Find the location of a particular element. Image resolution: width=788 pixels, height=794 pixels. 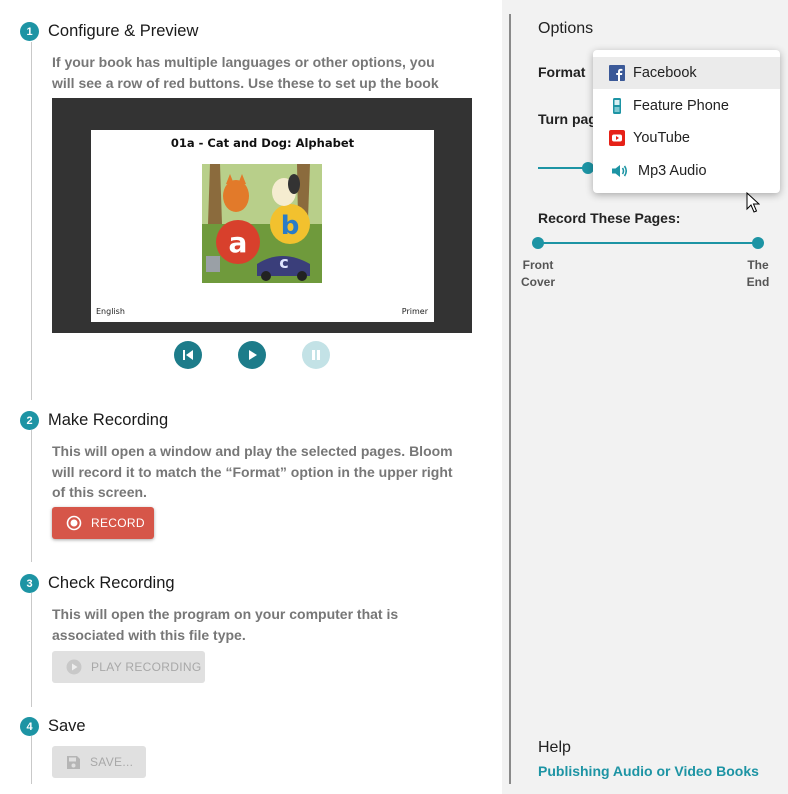

panel-divider is located at coordinates (510, 399).